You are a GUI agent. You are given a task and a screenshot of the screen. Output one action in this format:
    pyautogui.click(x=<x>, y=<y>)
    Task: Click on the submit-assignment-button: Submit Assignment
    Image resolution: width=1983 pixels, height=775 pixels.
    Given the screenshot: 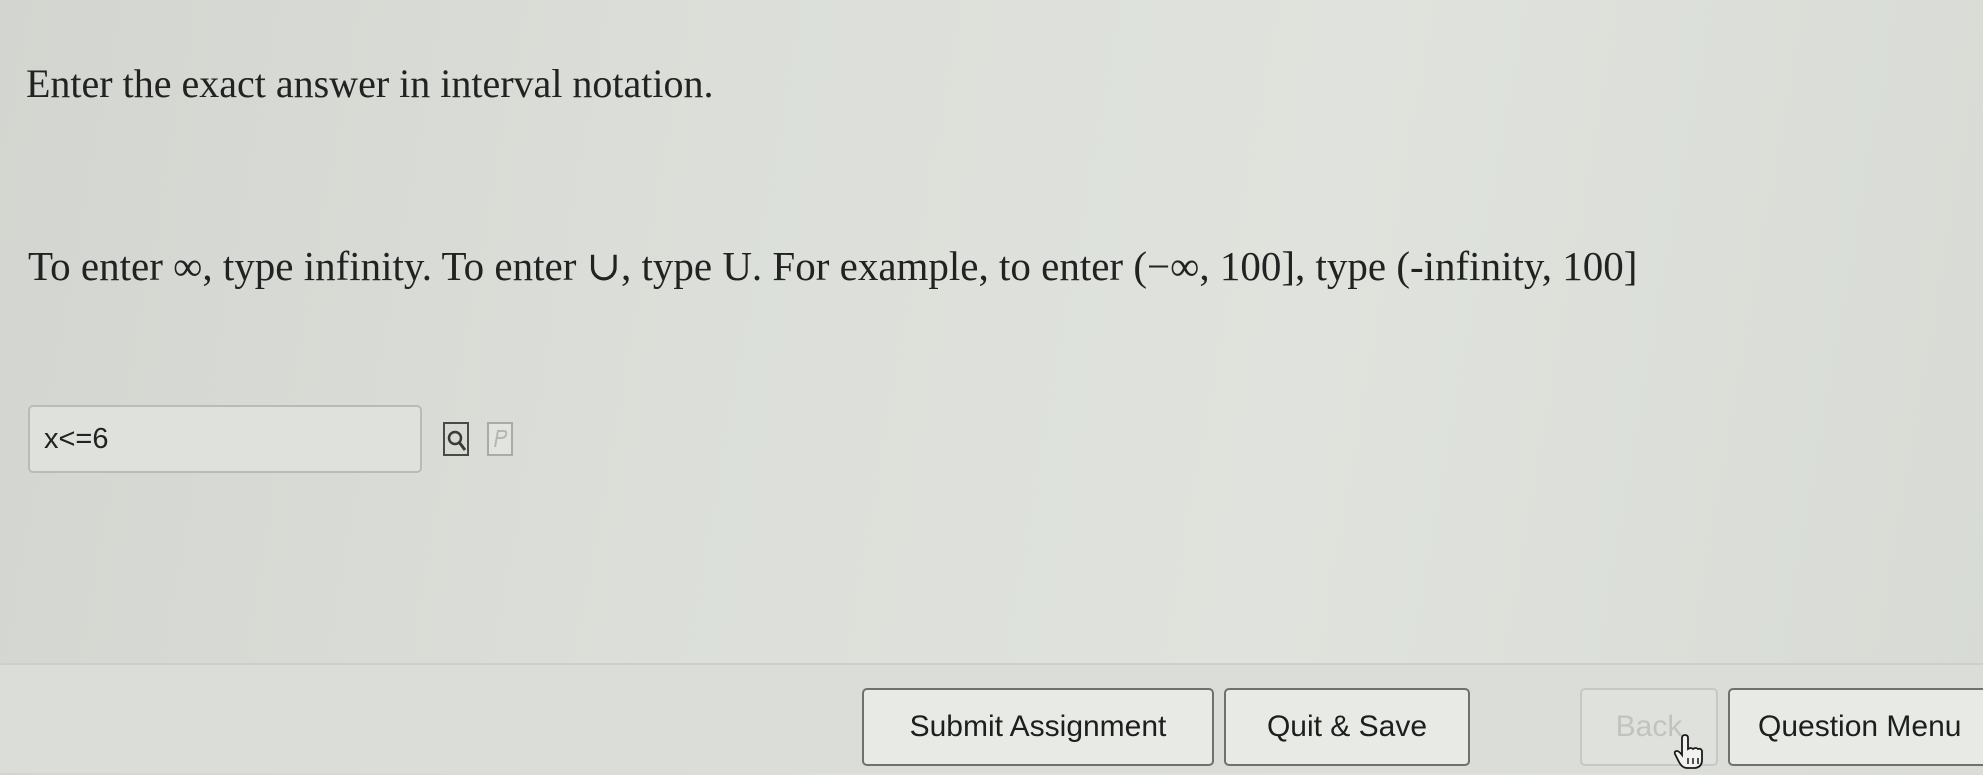 What is the action you would take?
    pyautogui.click(x=1038, y=727)
    